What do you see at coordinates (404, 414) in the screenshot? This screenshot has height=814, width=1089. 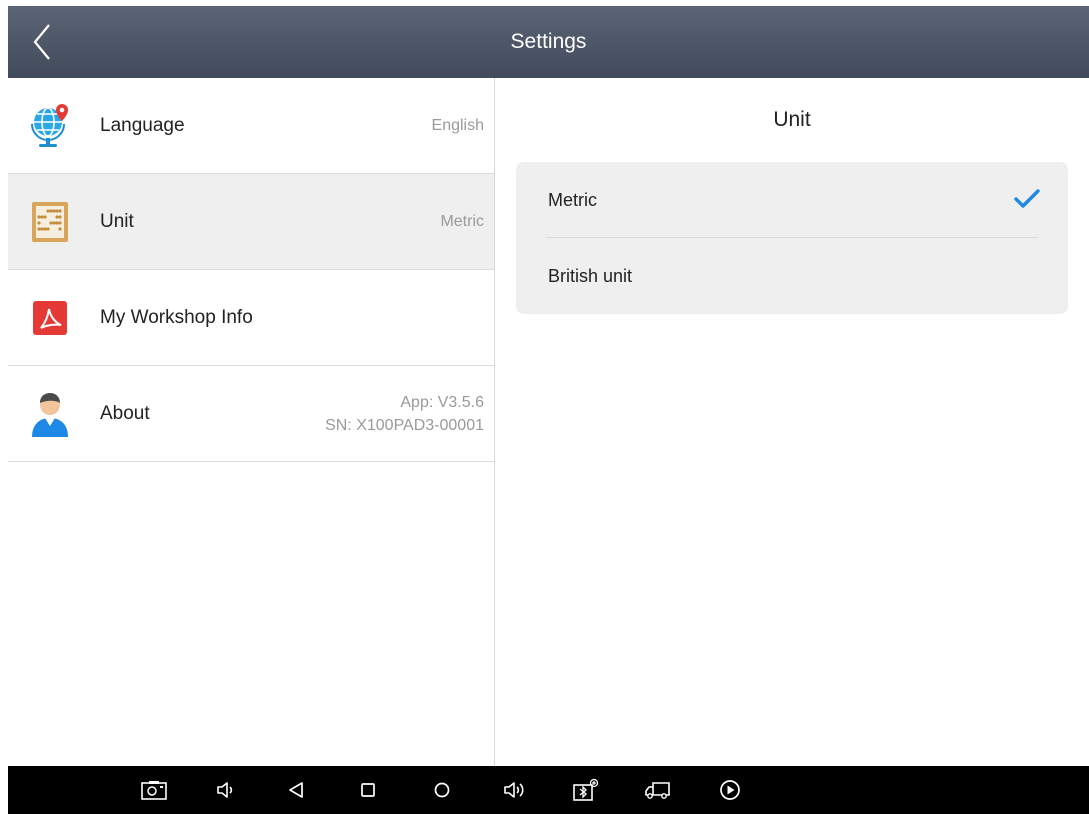 I see `about-version-info: App: V3.5.6 SN: X100PAD3-00001` at bounding box center [404, 414].